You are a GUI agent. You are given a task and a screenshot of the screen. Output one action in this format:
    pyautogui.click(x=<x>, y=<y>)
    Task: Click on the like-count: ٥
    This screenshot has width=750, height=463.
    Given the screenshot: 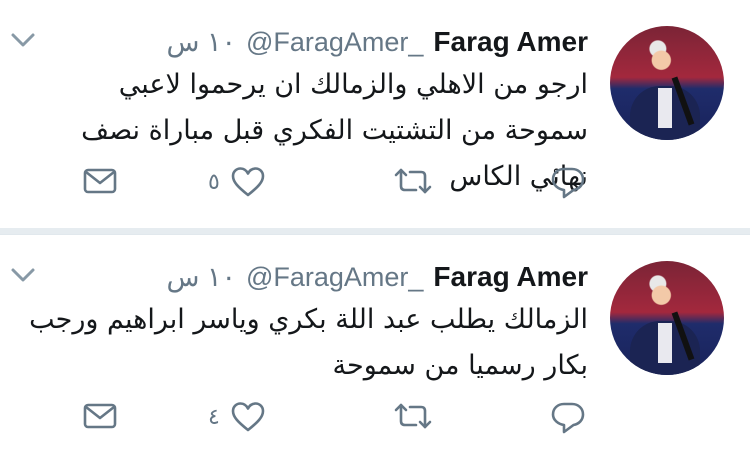 What is the action you would take?
    pyautogui.click(x=214, y=182)
    